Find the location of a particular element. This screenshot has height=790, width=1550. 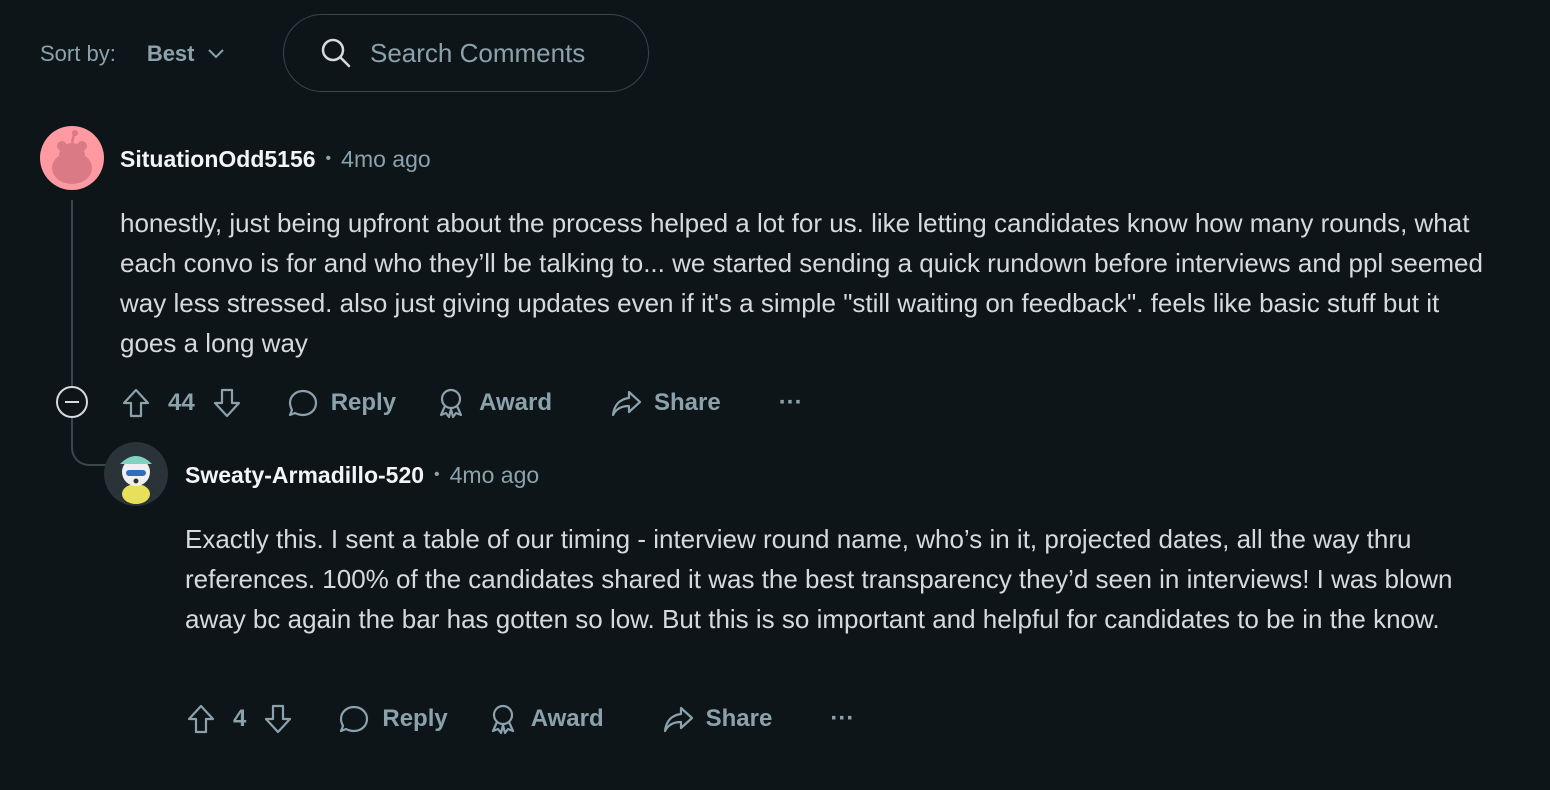

minus-icon is located at coordinates (72, 402).